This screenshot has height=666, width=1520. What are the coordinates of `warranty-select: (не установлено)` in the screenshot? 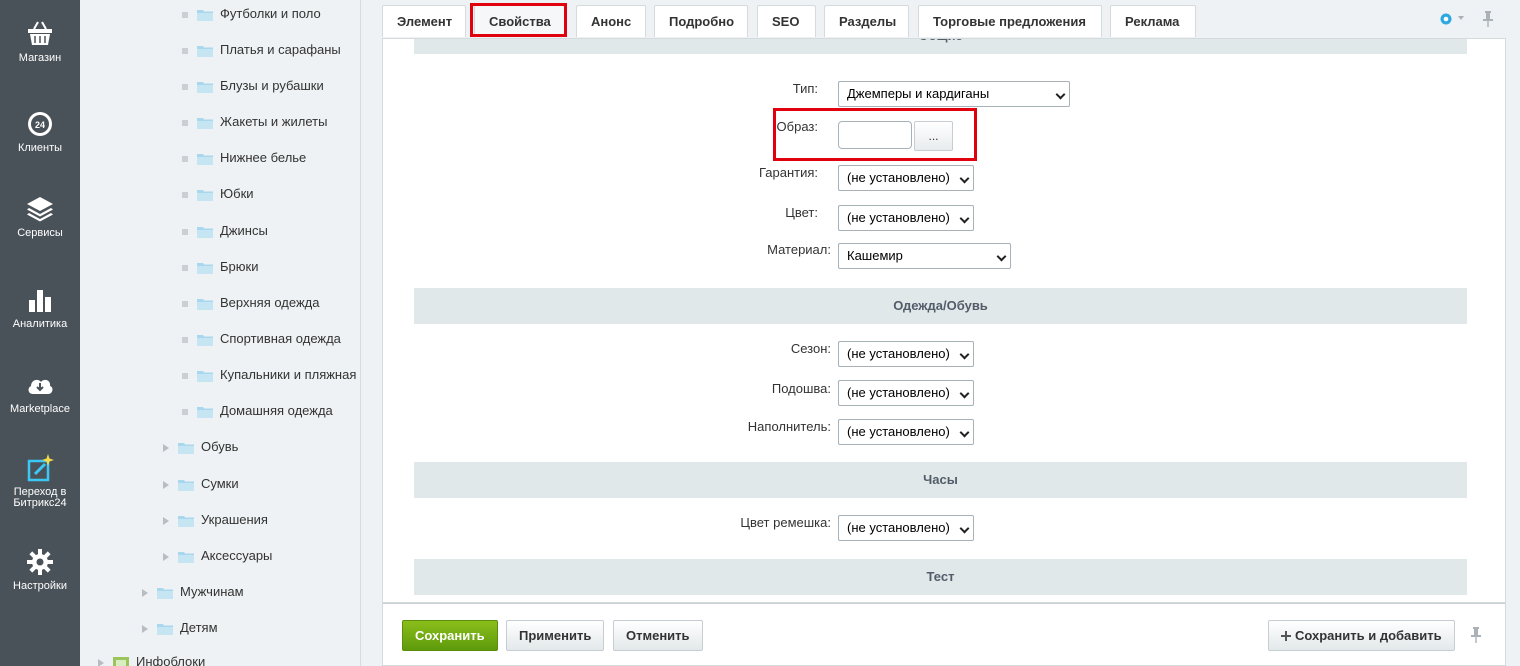 It's located at (906, 178).